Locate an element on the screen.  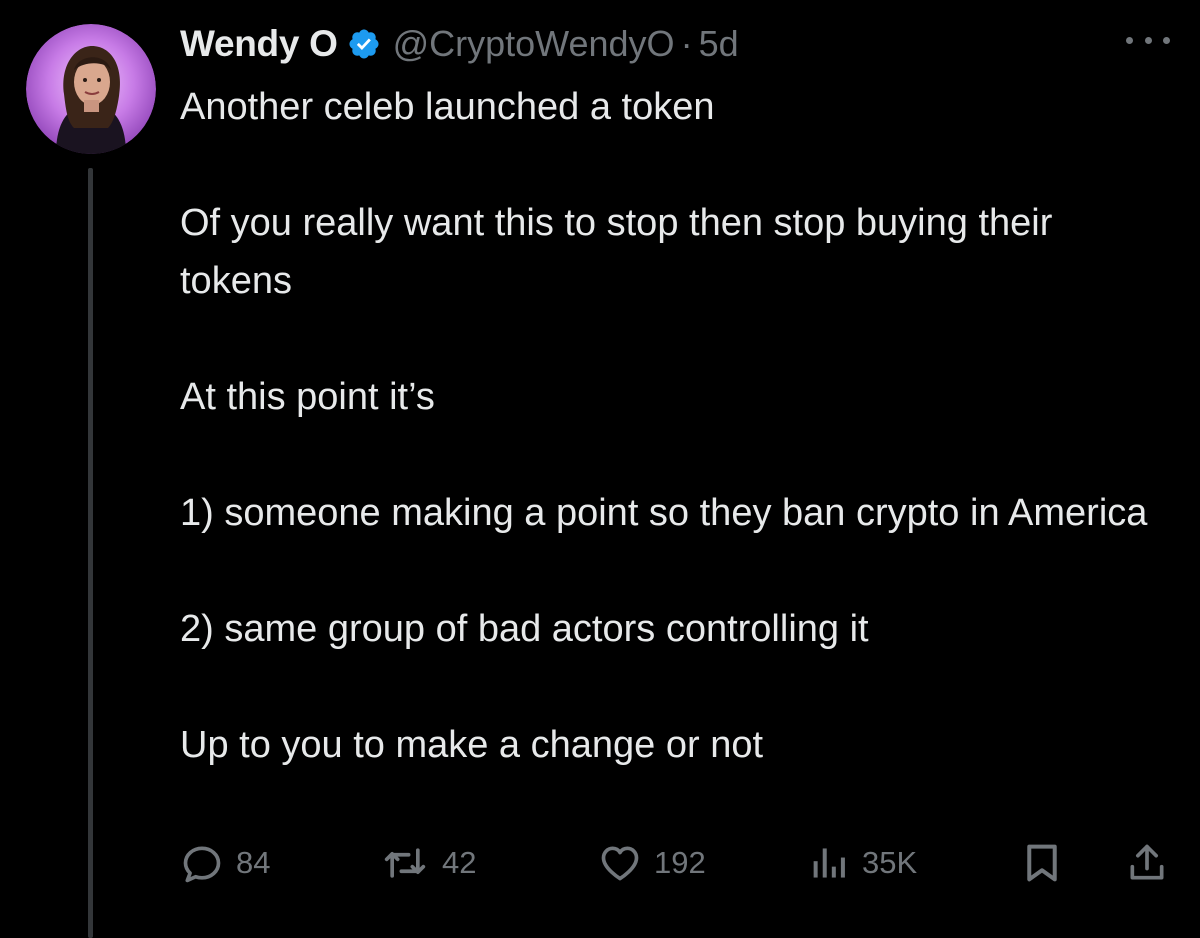
repost-count: 42 is located at coordinates (459, 862).